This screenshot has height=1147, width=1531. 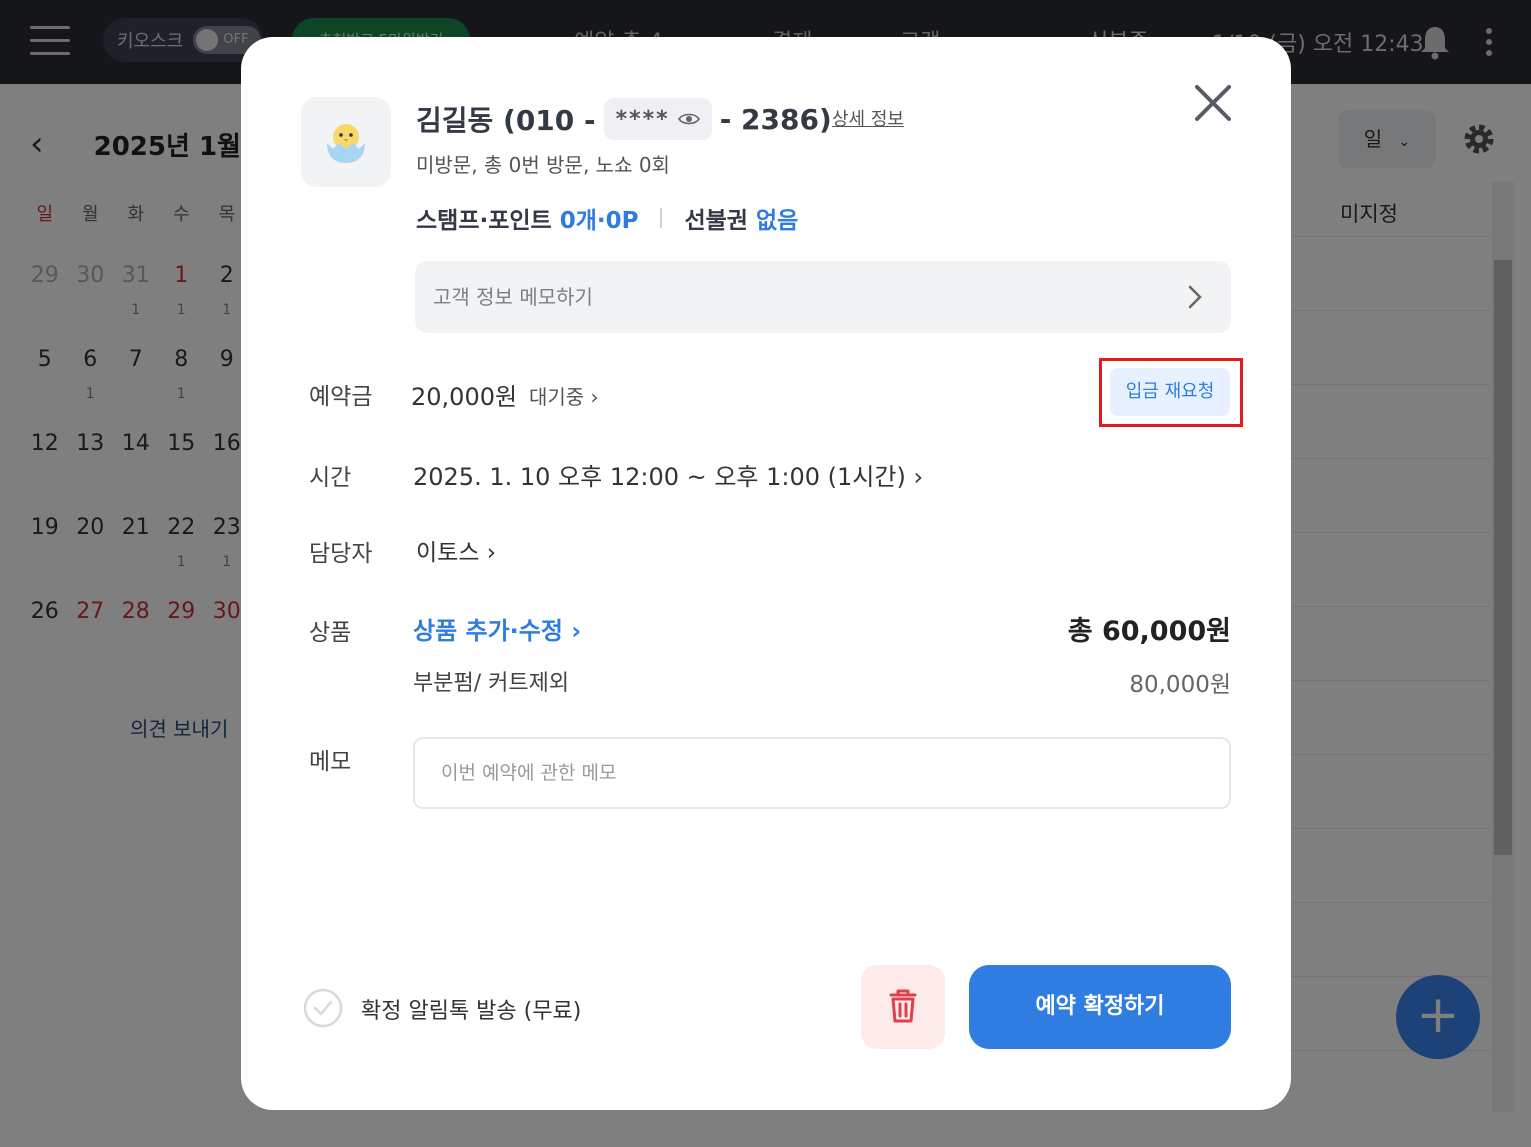 What do you see at coordinates (775, 119) in the screenshot?
I see `customer-name-suffix: - 2386)` at bounding box center [775, 119].